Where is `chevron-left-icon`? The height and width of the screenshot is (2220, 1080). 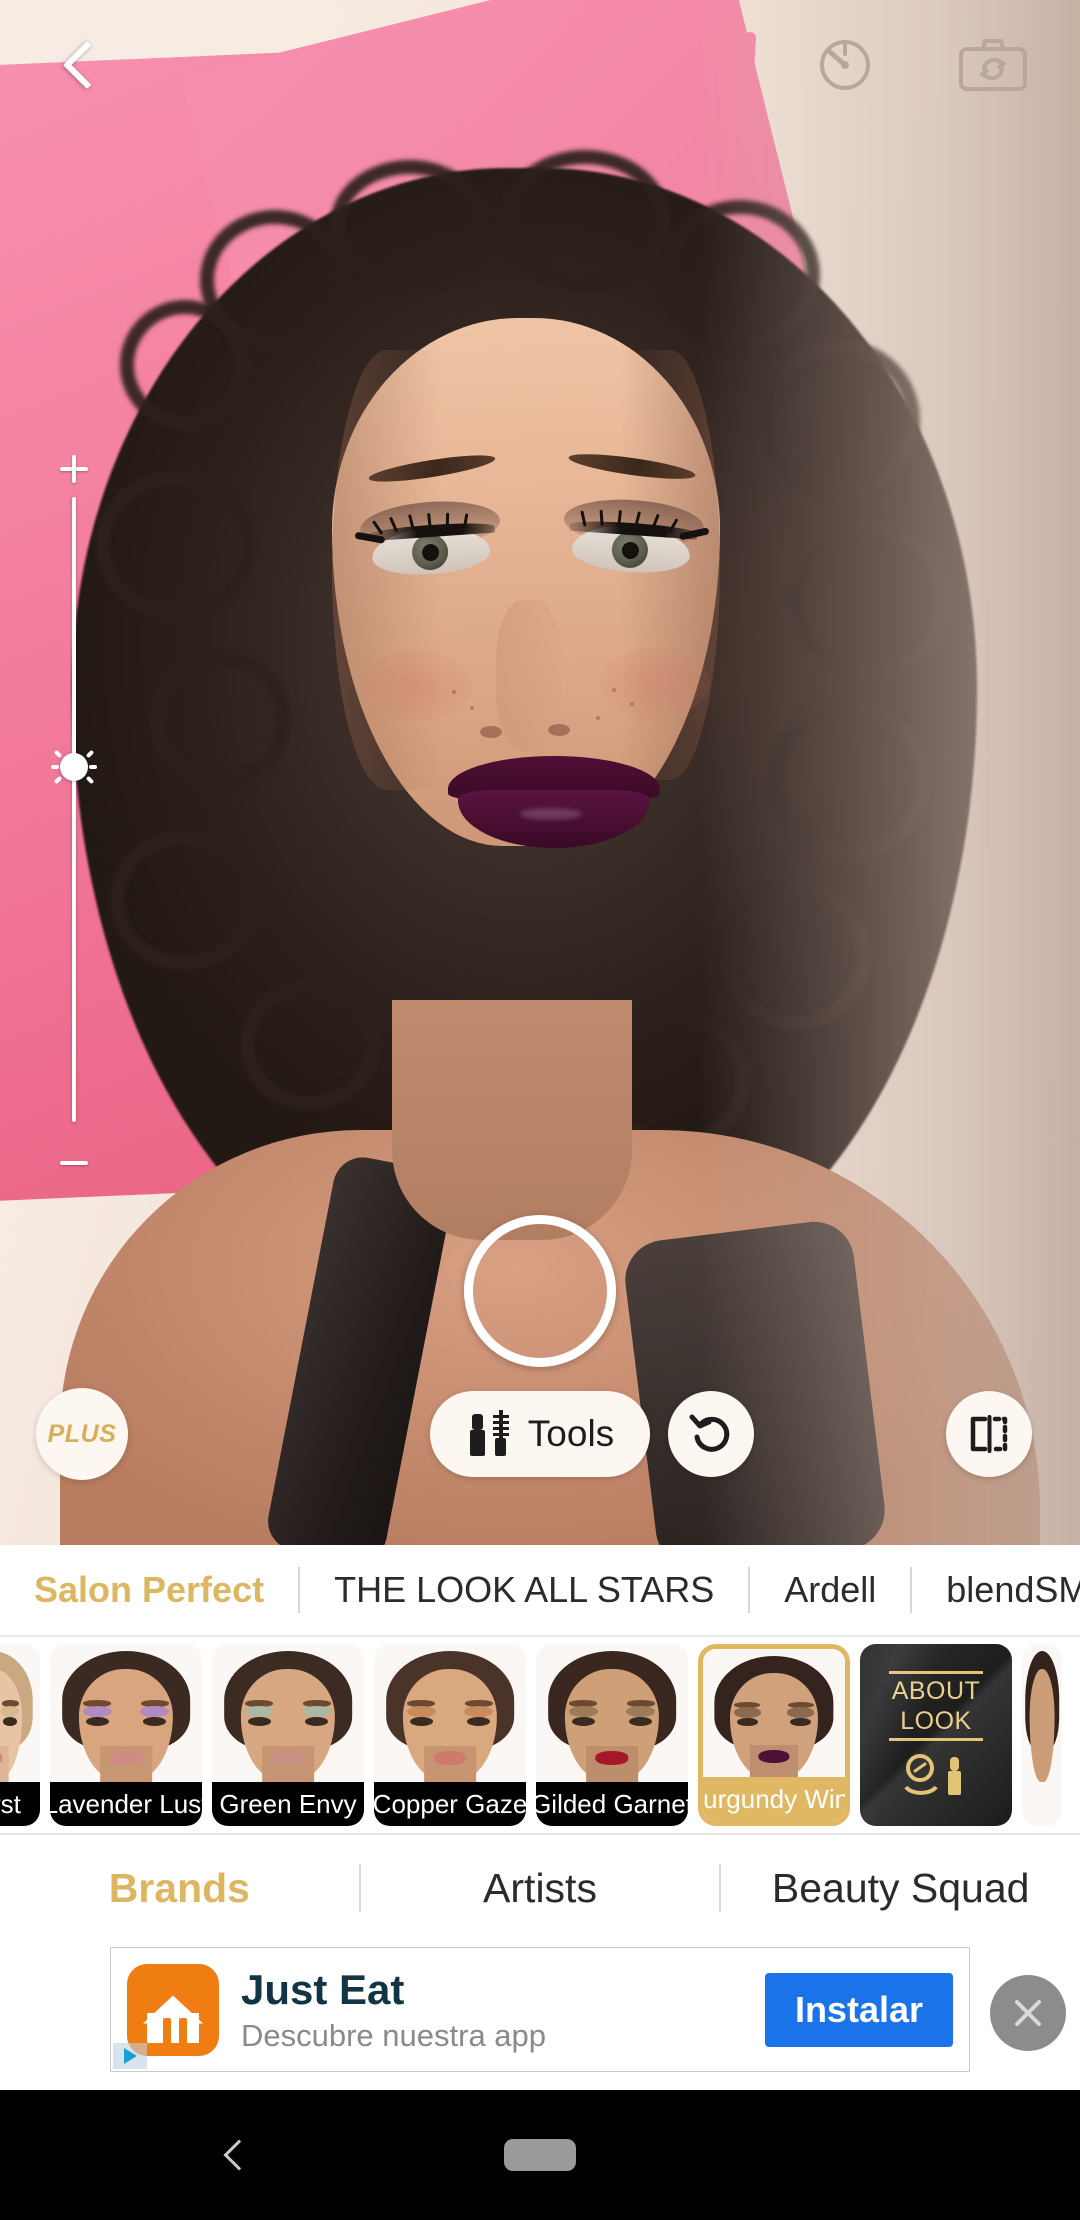
chevron-left-icon is located at coordinates (87, 65).